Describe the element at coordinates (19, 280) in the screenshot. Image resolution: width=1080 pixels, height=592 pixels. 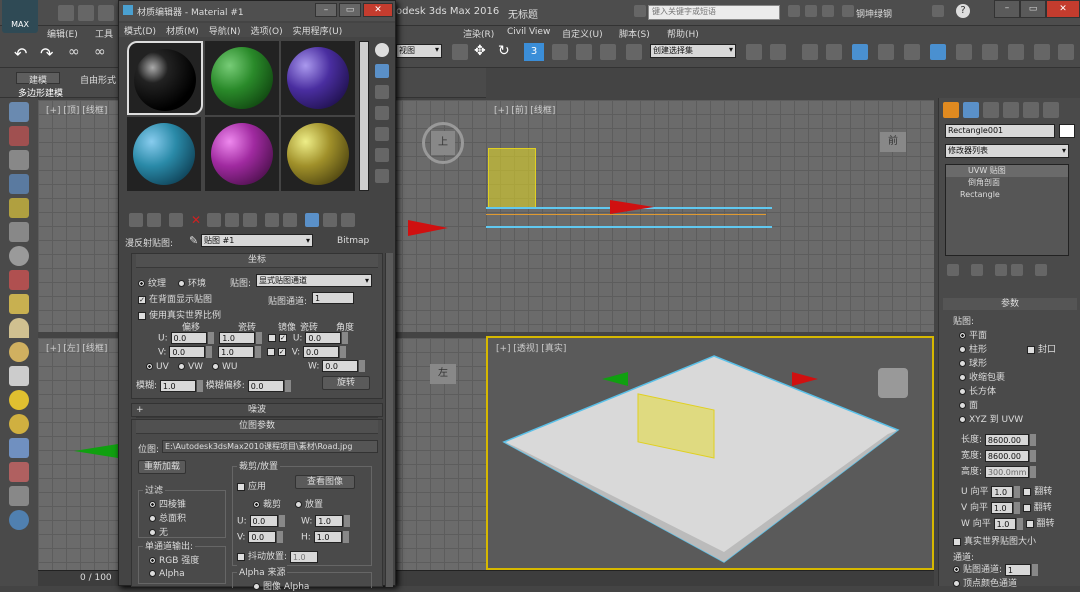
I see `rig-tool-icon` at that location.